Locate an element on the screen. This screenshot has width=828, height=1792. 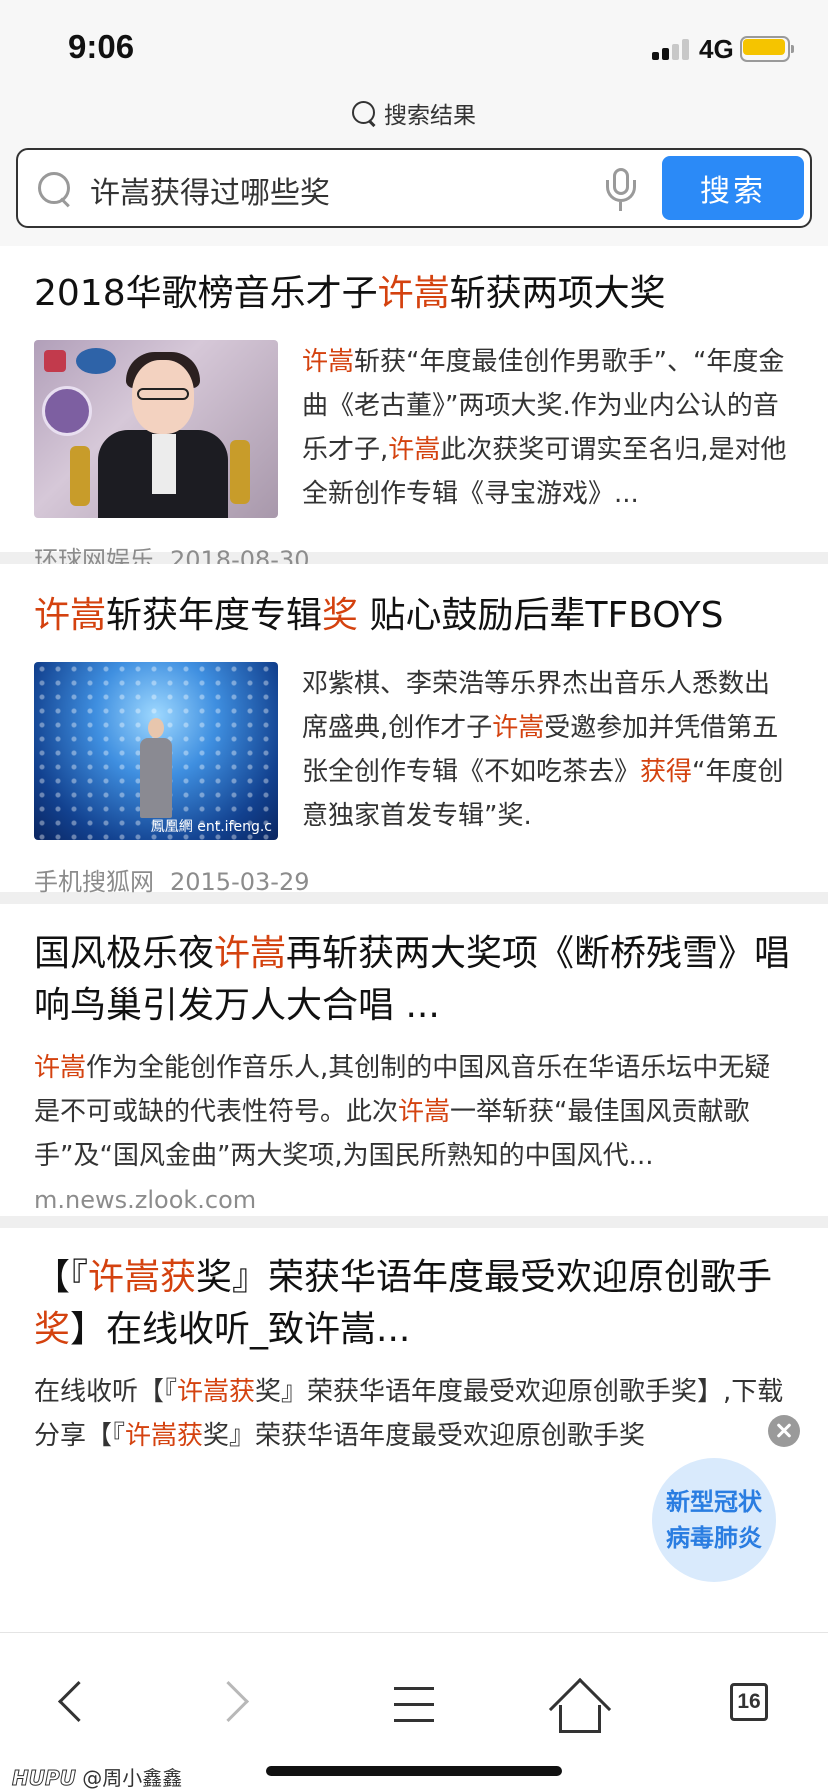
page-title: 搜索结果 is located at coordinates (430, 116).